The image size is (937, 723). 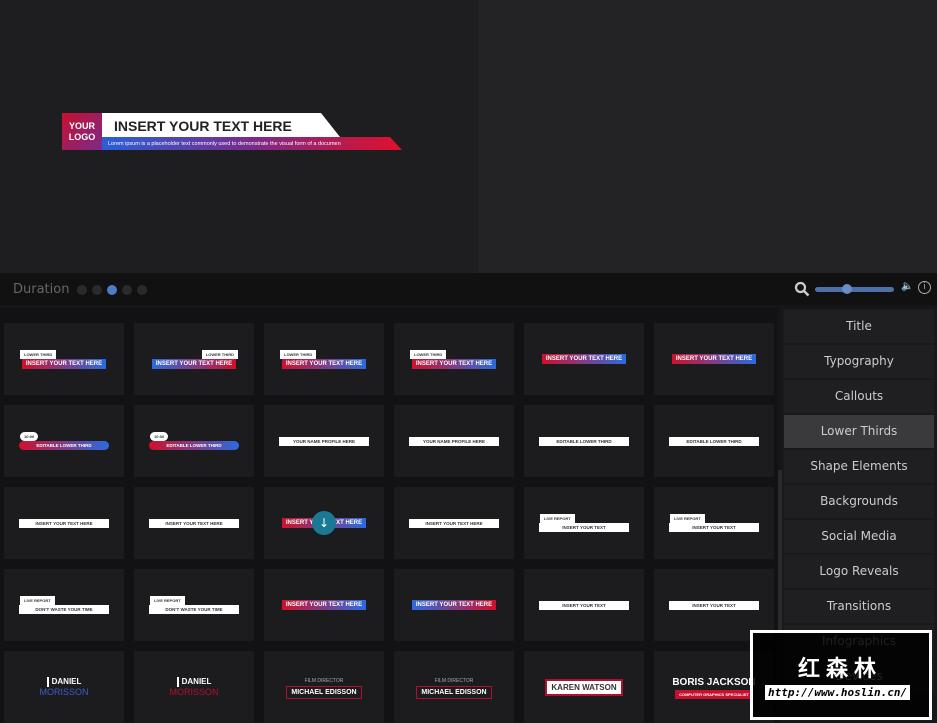 I want to click on sidebar-item-callouts: Callouts, so click(x=859, y=396).